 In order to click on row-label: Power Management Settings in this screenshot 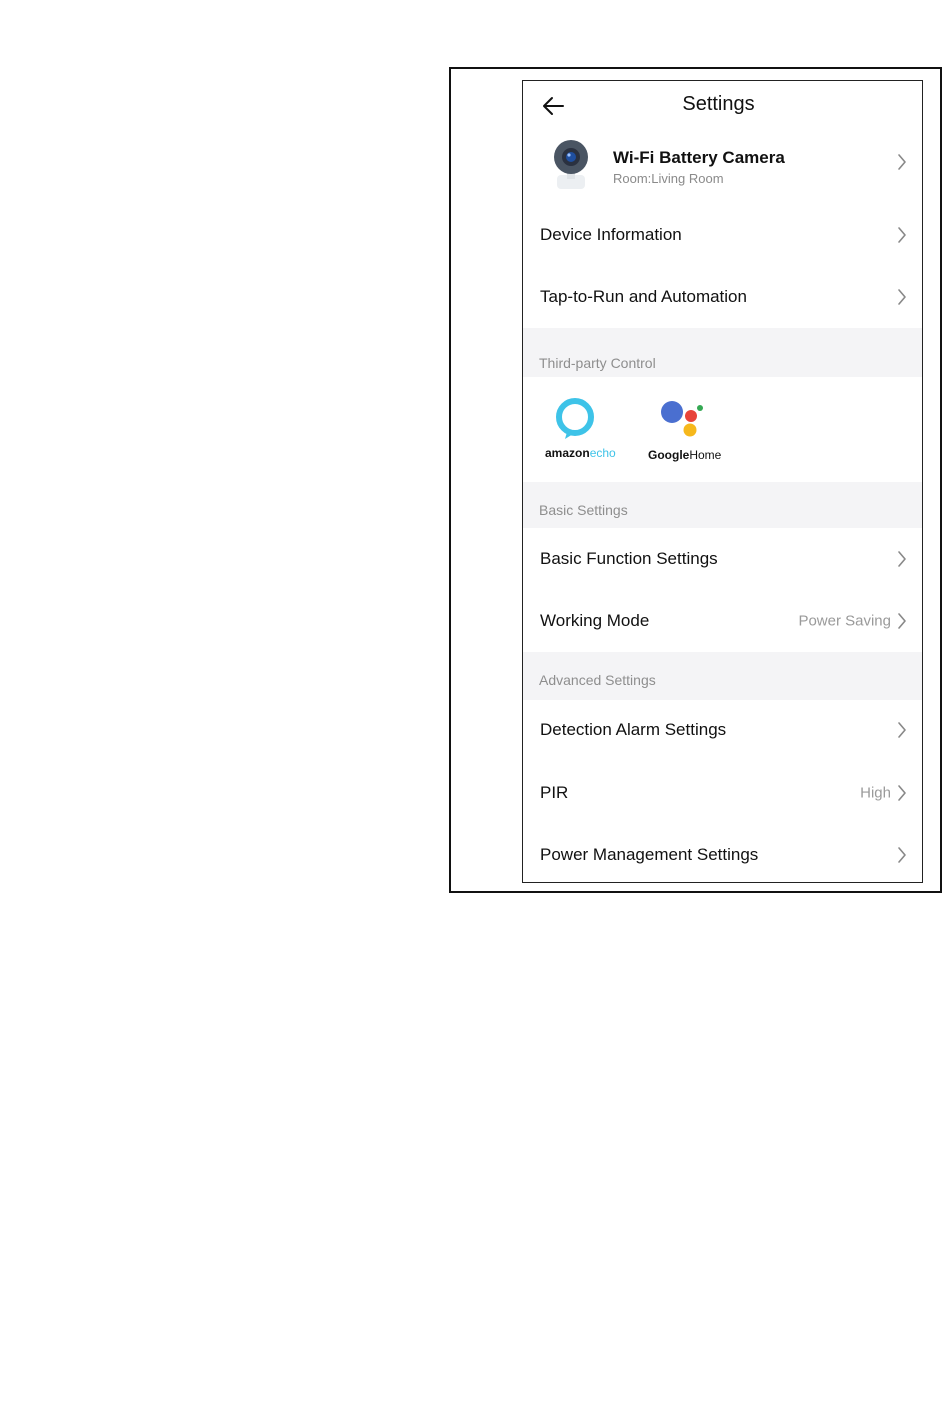, I will do `click(649, 854)`.